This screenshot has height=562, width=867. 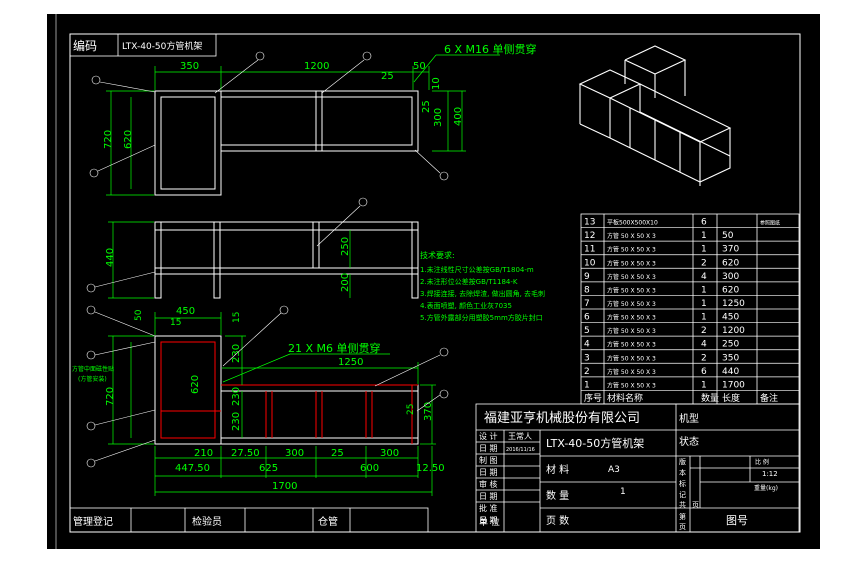 I want to click on r-label-6: 第, so click(x=682, y=516).